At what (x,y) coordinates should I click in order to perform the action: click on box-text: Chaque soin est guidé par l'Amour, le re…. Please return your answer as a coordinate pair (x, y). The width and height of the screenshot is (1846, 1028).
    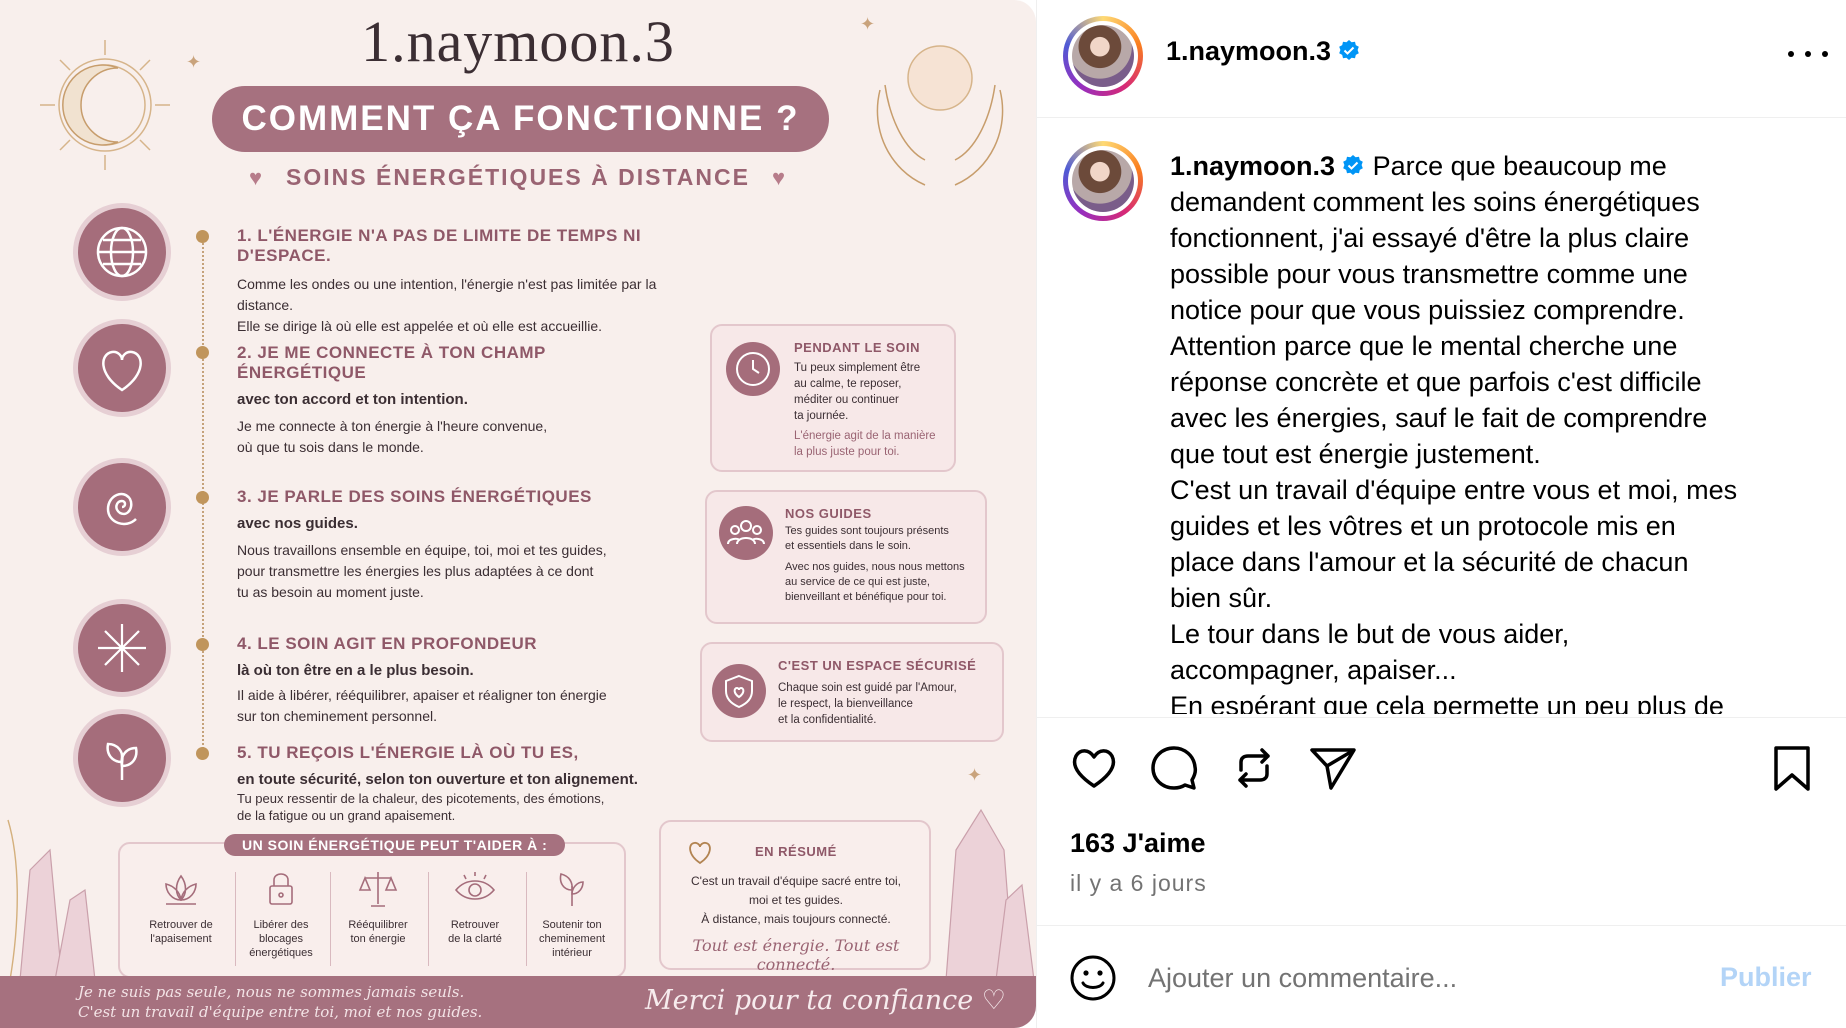
    Looking at the image, I should click on (867, 704).